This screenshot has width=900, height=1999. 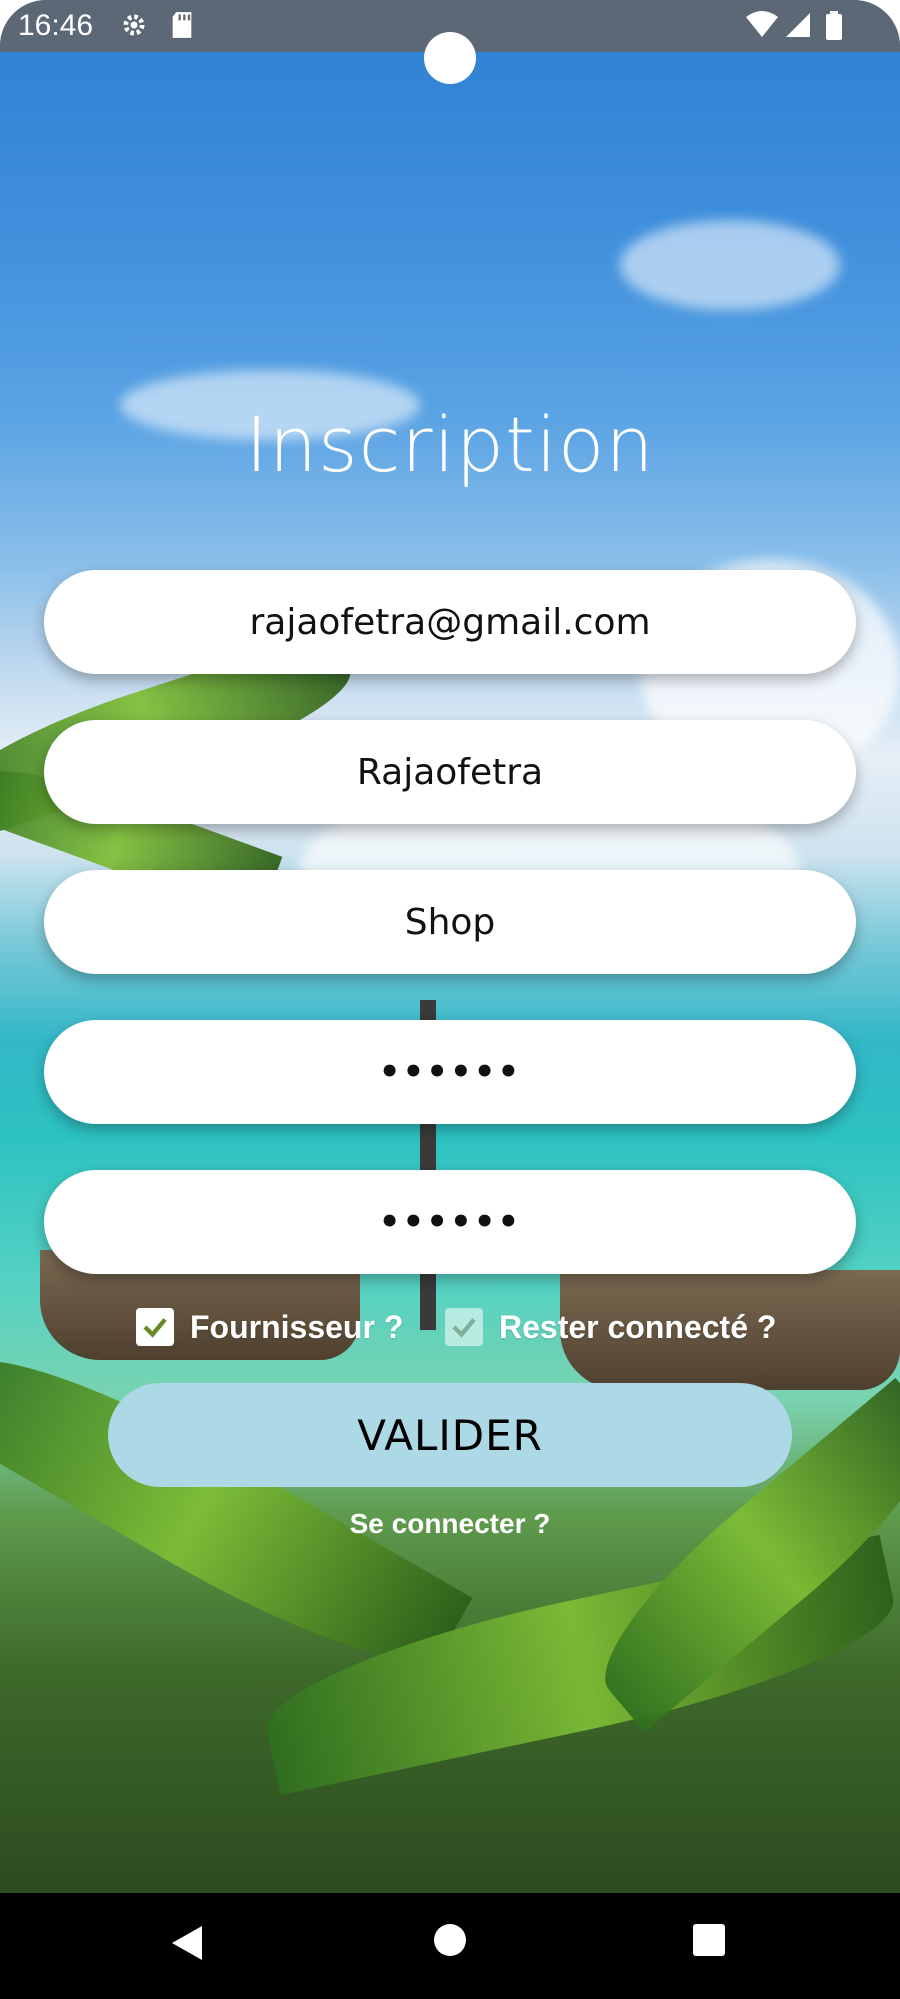 I want to click on page-title: Inscription, so click(x=450, y=444).